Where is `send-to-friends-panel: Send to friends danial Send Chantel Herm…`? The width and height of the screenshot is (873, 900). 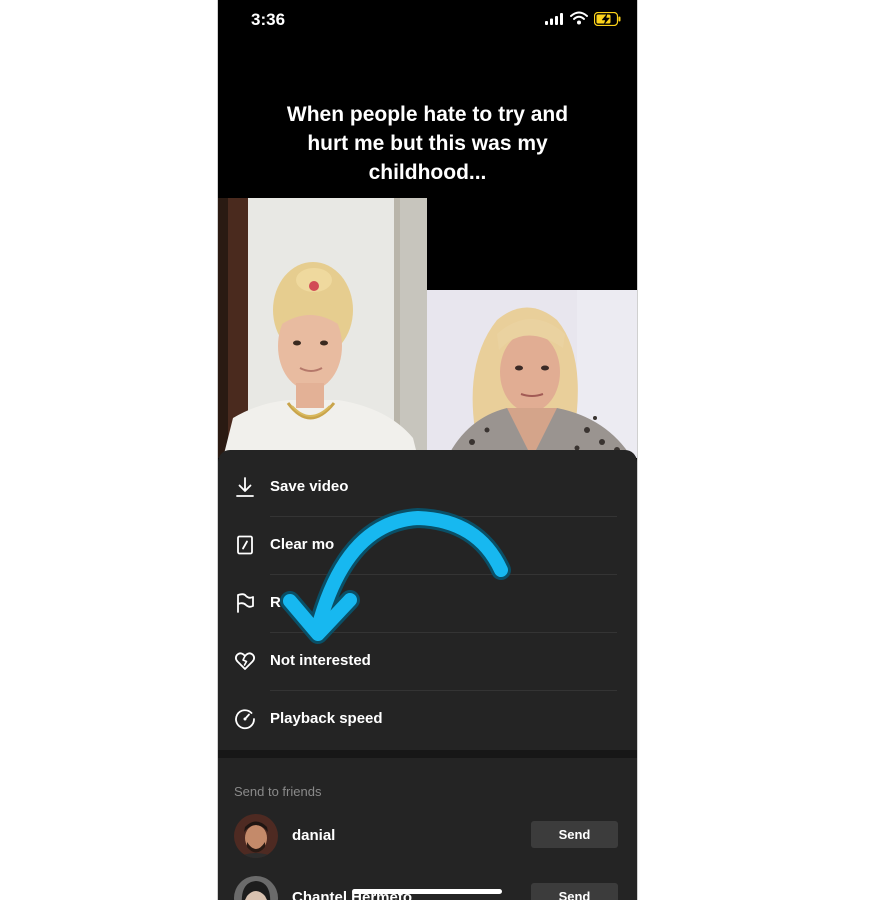 send-to-friends-panel: Send to friends danial Send Chantel Herm… is located at coordinates (427, 829).